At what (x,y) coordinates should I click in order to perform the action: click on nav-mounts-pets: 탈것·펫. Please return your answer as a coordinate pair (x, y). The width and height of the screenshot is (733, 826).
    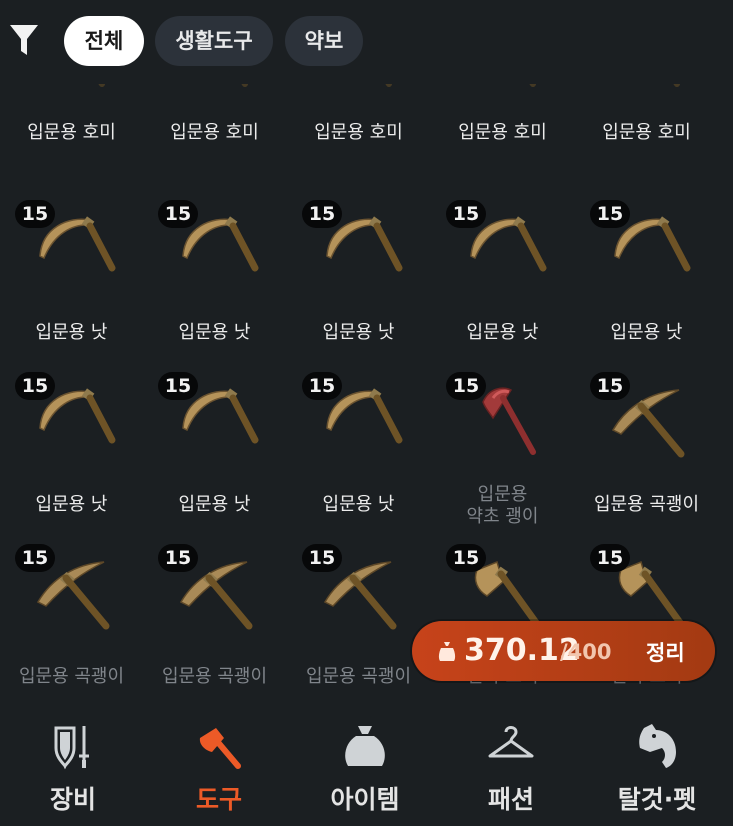
    Looking at the image, I should click on (657, 766).